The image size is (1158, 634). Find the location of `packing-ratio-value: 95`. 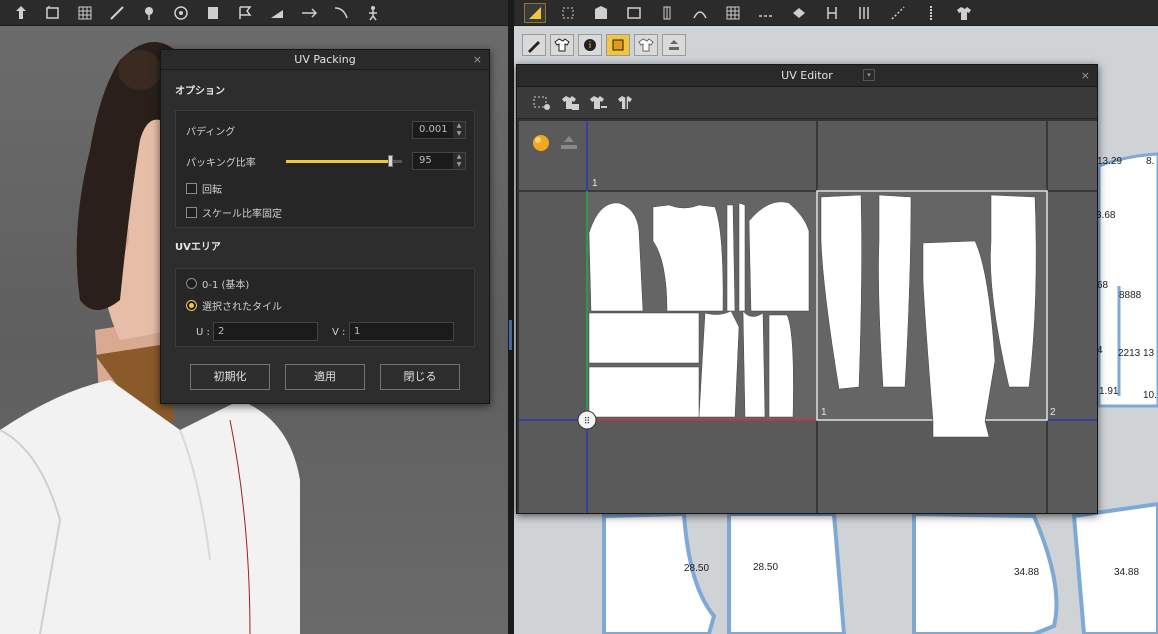

packing-ratio-value: 95 is located at coordinates (425, 160).